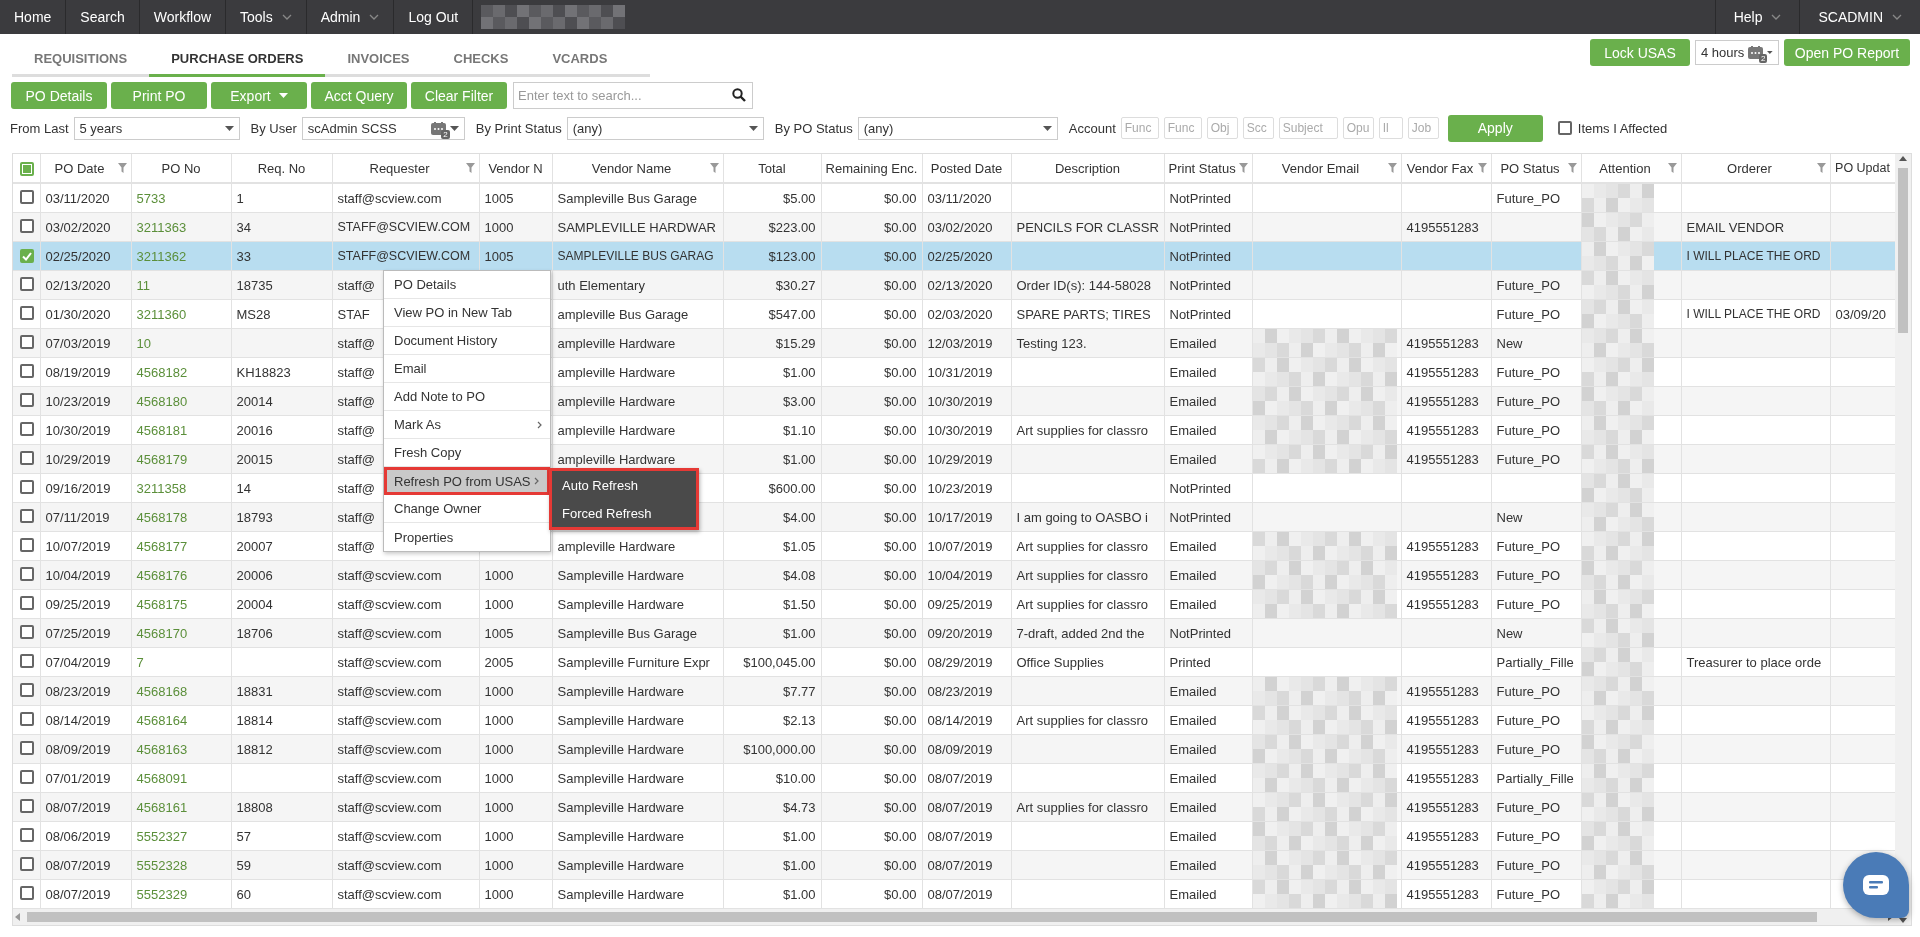 This screenshot has width=1920, height=937. What do you see at coordinates (966, 168) in the screenshot?
I see `column-header: Posted Date` at bounding box center [966, 168].